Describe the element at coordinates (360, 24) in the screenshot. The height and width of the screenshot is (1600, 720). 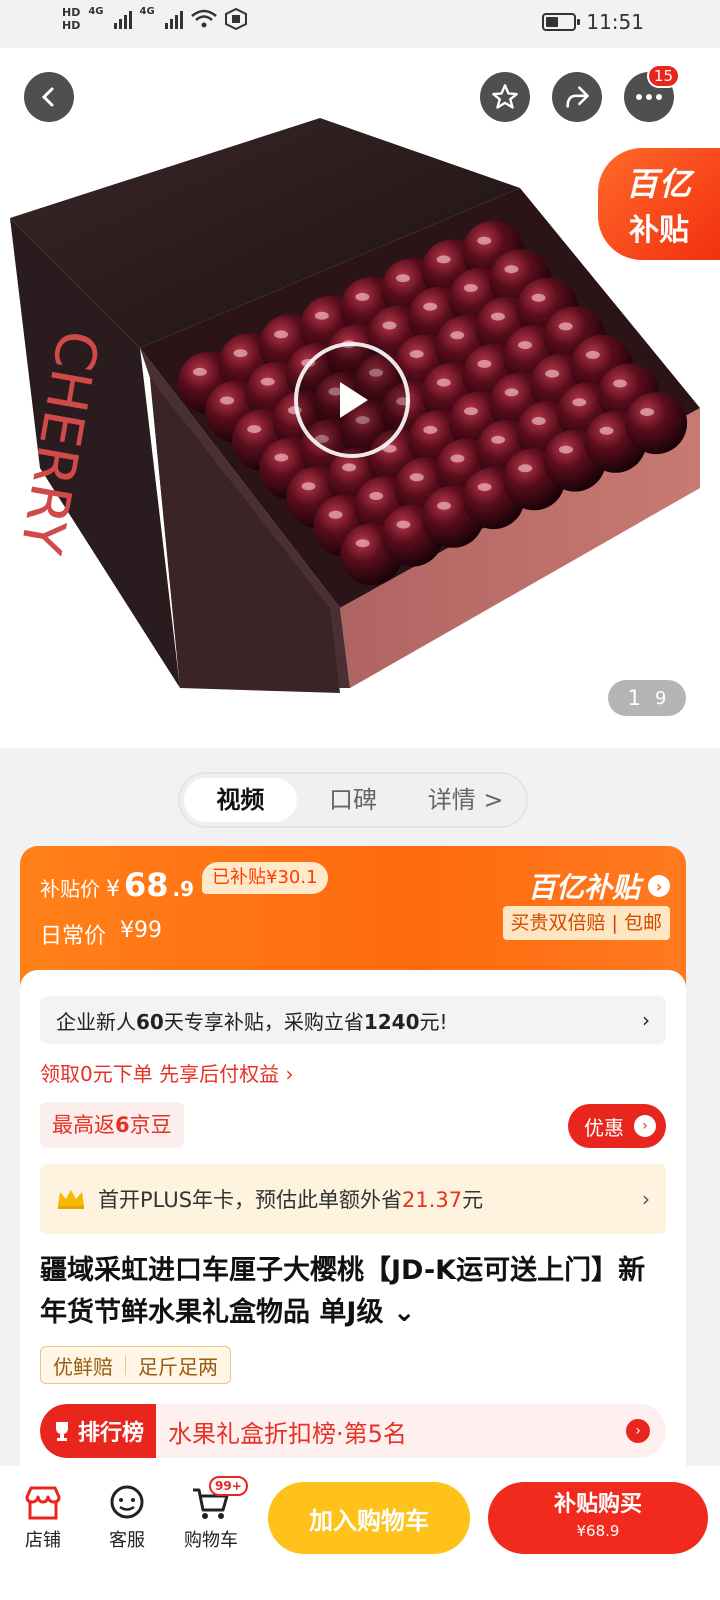
I see `status-bar: HD HD 4G 4G 11:51` at that location.